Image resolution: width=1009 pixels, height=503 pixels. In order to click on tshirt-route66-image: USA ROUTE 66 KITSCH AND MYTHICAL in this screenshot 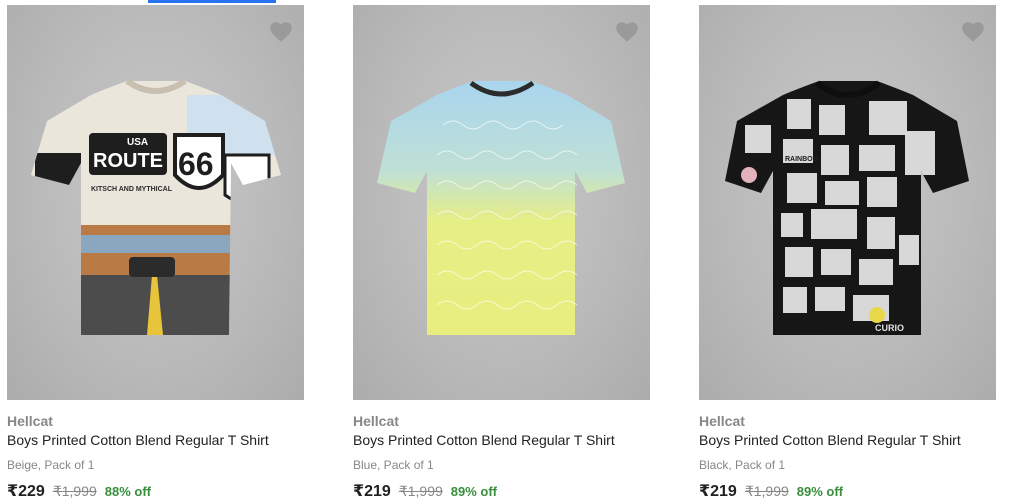, I will do `click(156, 206)`.